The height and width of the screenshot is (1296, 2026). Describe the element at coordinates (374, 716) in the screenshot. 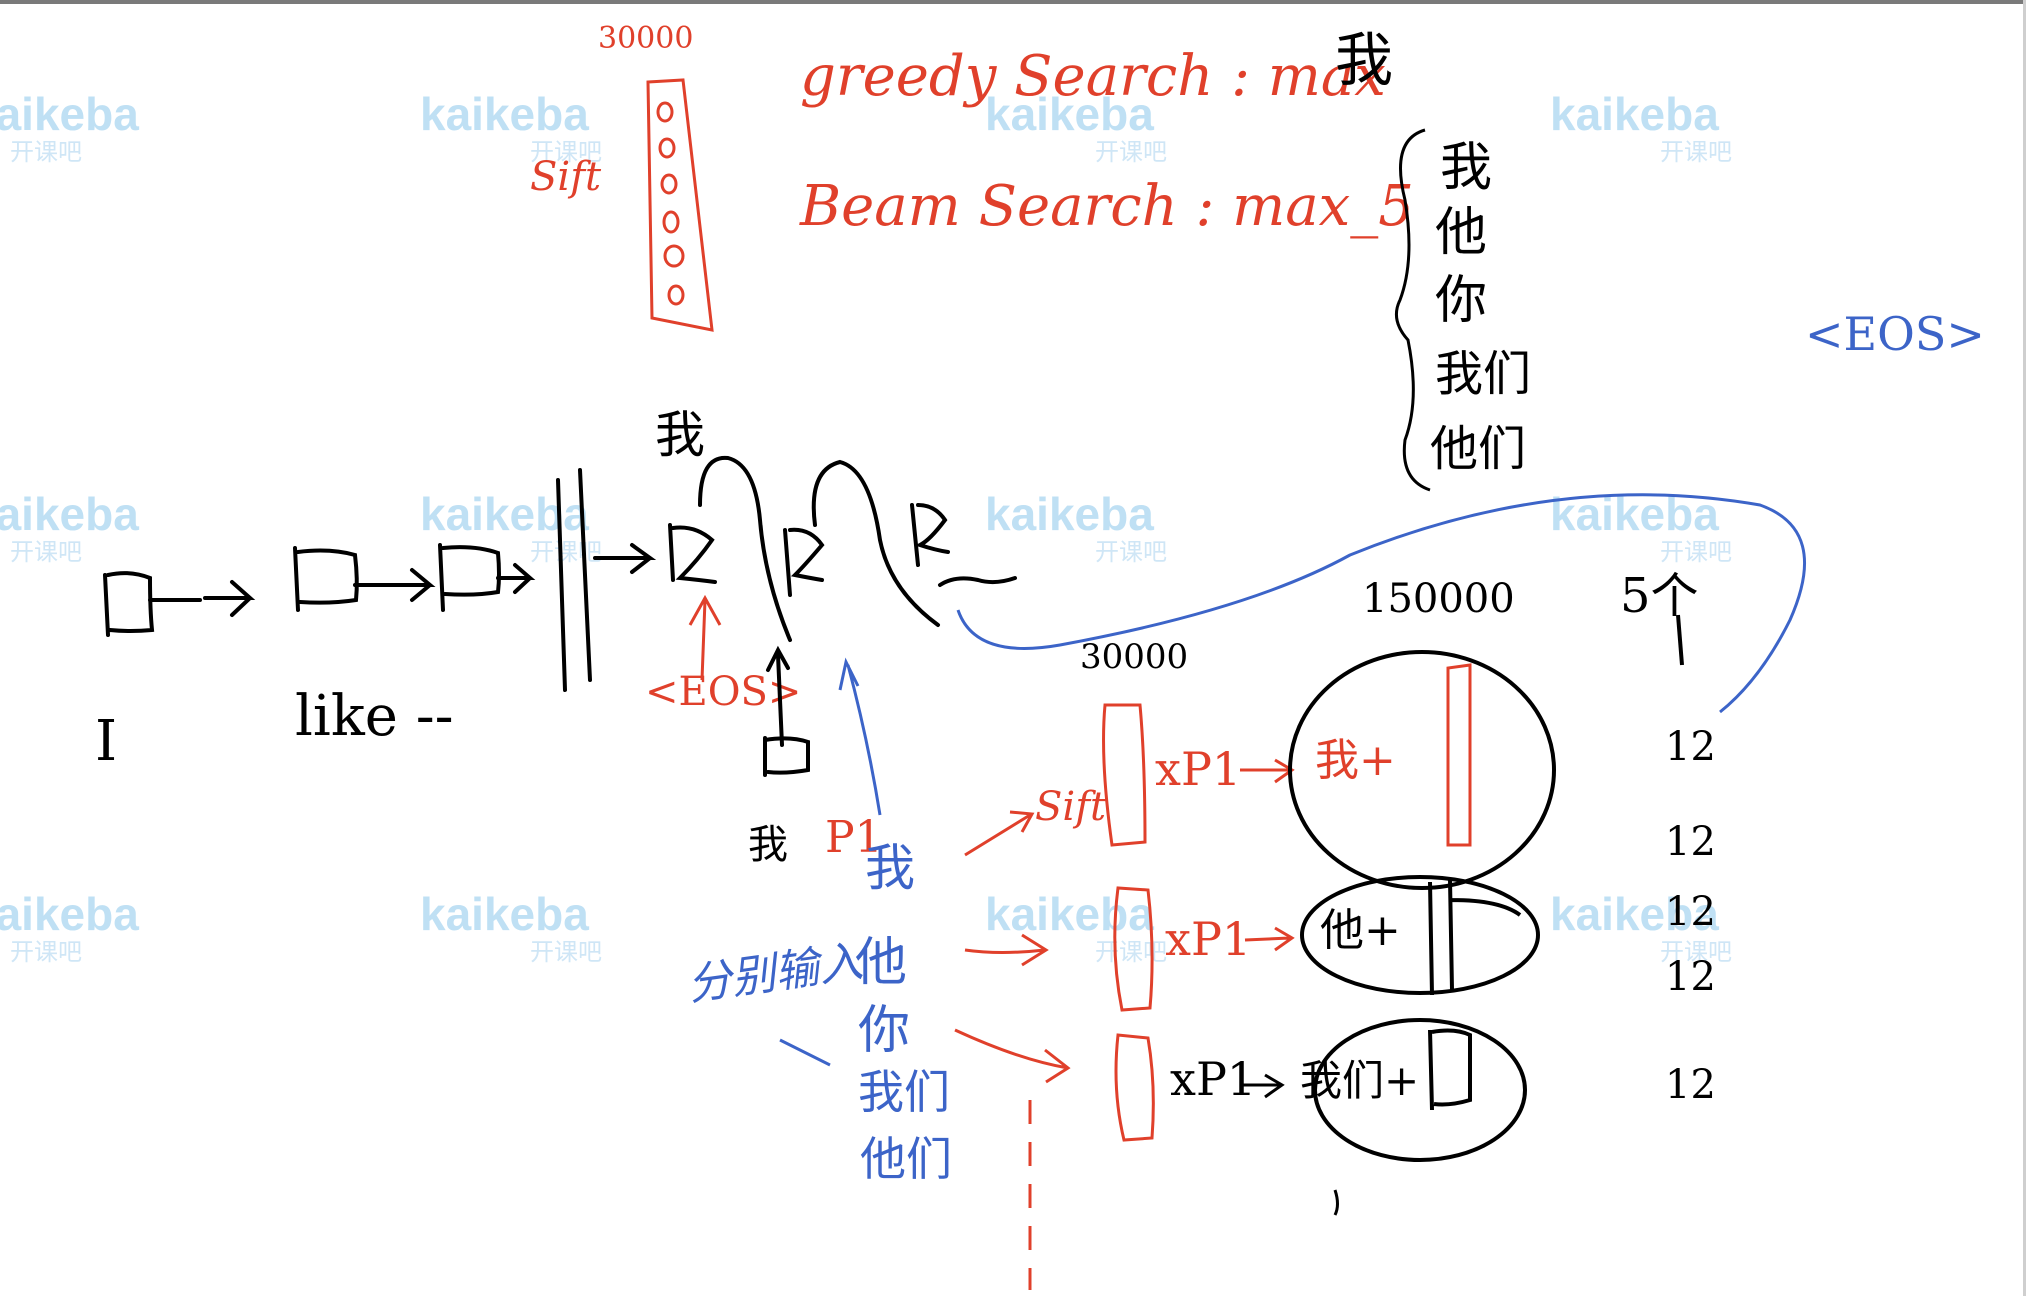

I see `encoder-input-word: like --` at that location.